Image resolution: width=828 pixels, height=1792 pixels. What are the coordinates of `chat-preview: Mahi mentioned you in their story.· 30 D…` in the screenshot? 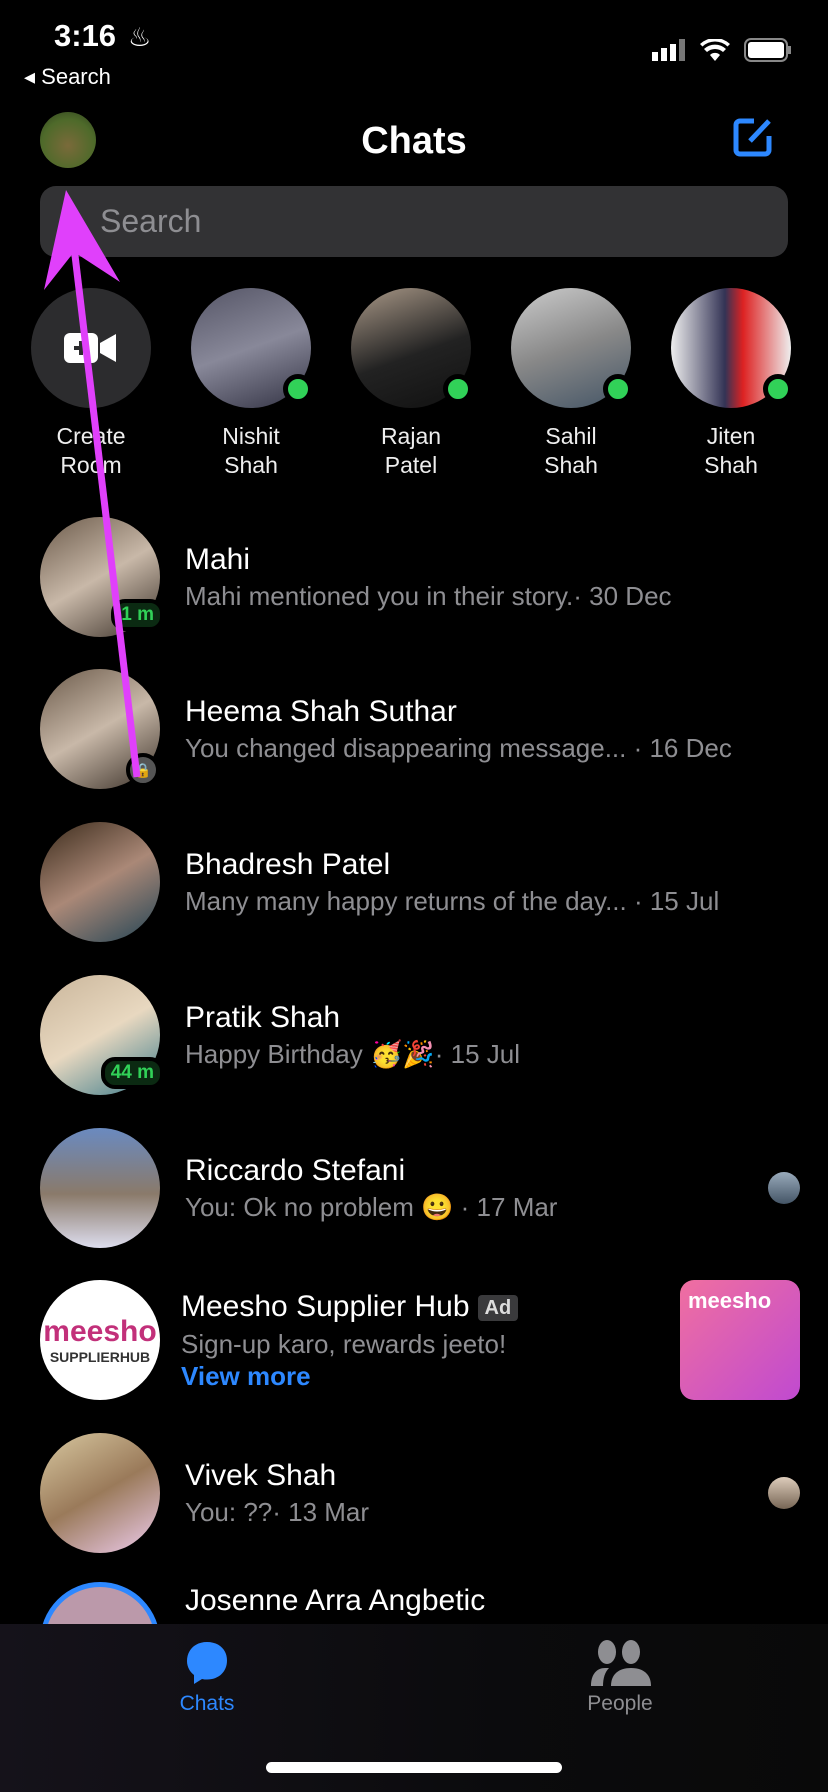 It's located at (428, 596).